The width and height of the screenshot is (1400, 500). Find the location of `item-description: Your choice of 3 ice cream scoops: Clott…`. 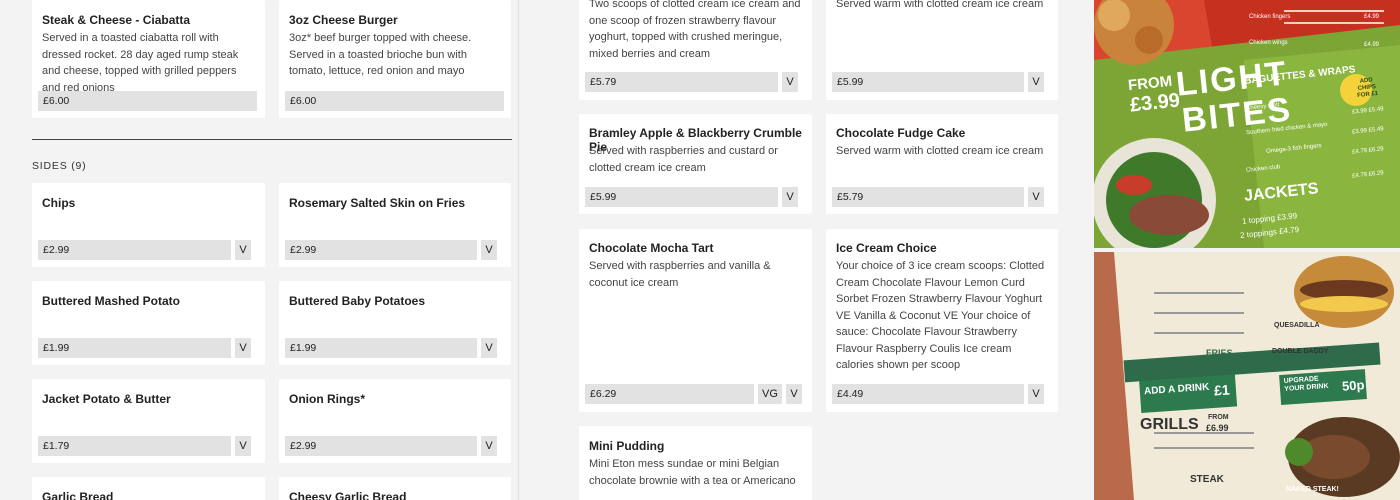

item-description: Your choice of 3 ice cream scoops: Clott… is located at coordinates (940, 315).